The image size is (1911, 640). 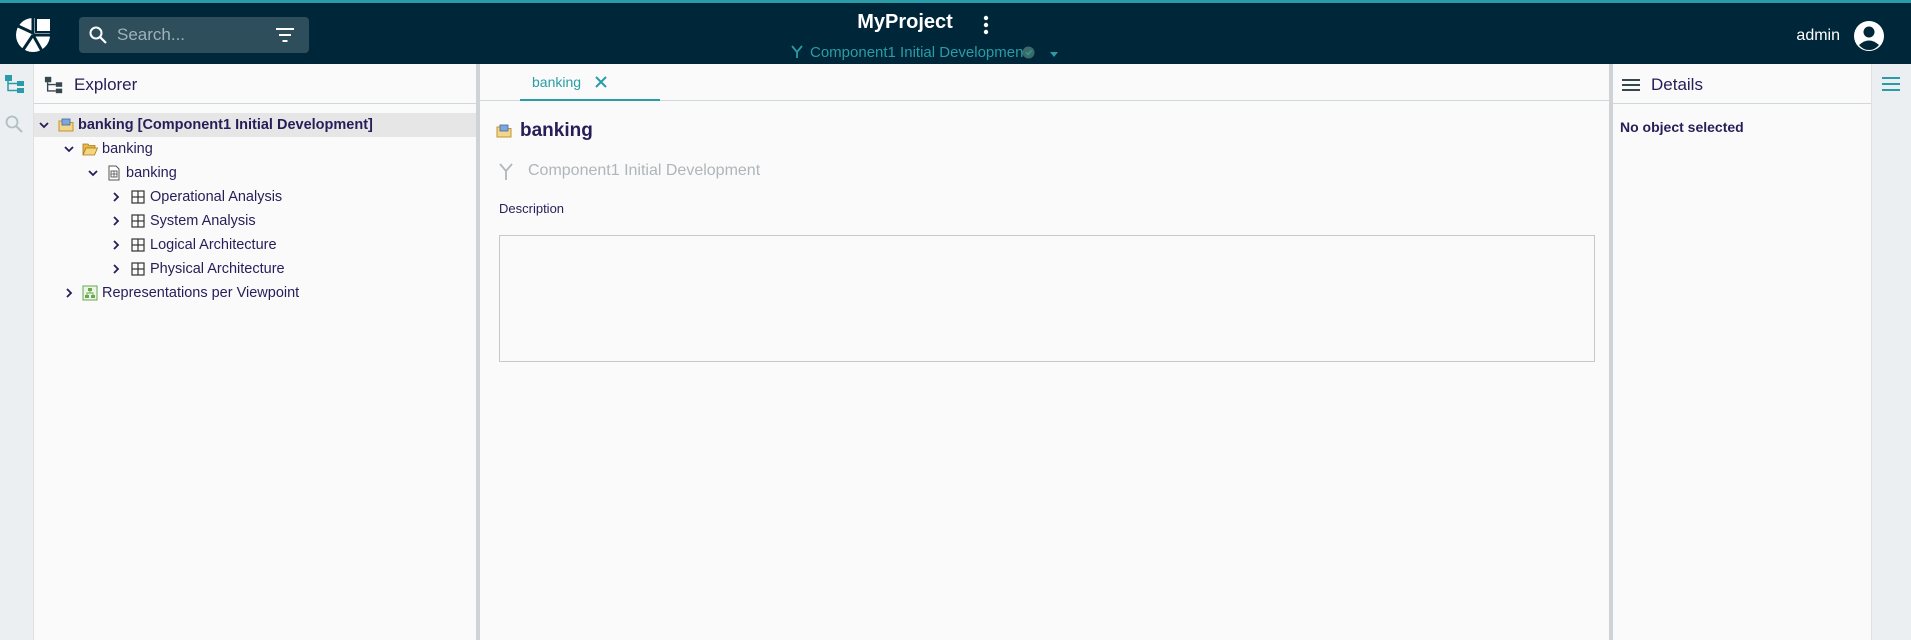 I want to click on details-view-icon, so click(x=1891, y=84).